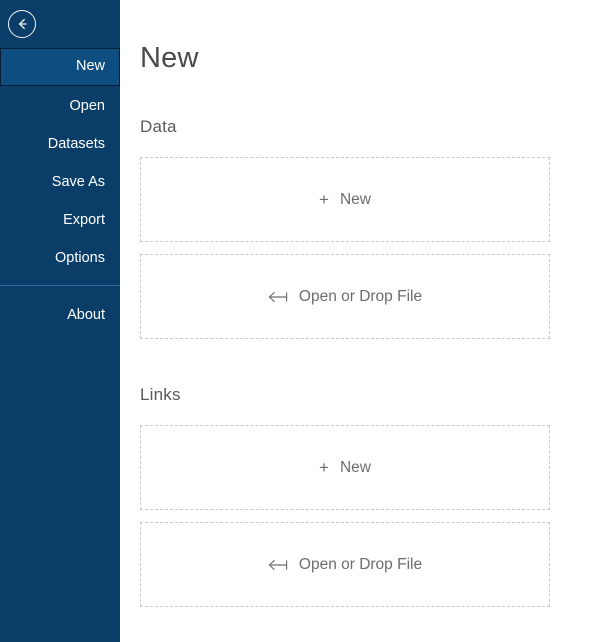 Image resolution: width=590 pixels, height=642 pixels. What do you see at coordinates (169, 58) in the screenshot?
I see `page-title: New` at bounding box center [169, 58].